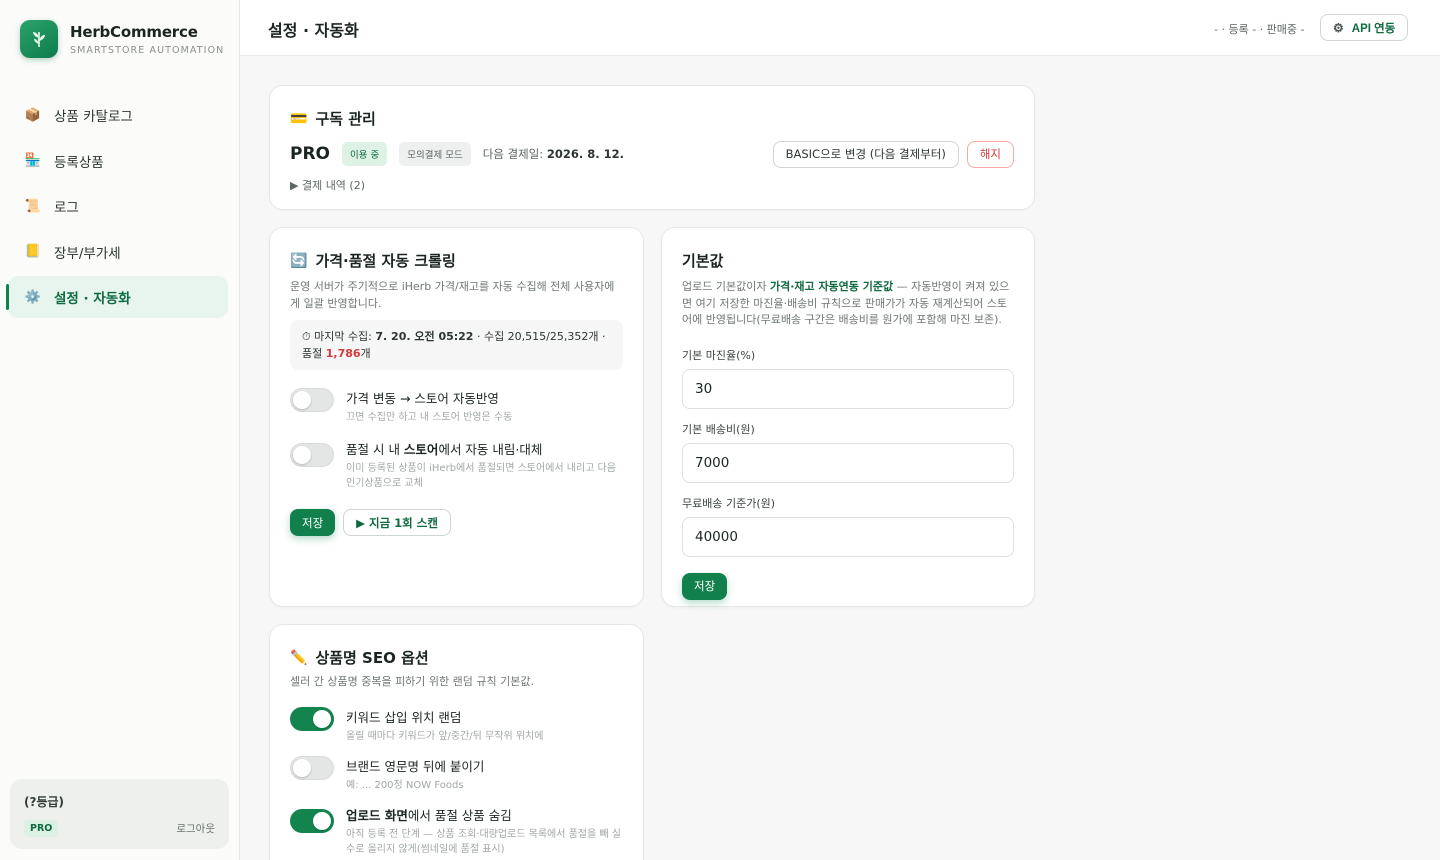  What do you see at coordinates (848, 462) in the screenshot?
I see `shipping-input: 7000` at bounding box center [848, 462].